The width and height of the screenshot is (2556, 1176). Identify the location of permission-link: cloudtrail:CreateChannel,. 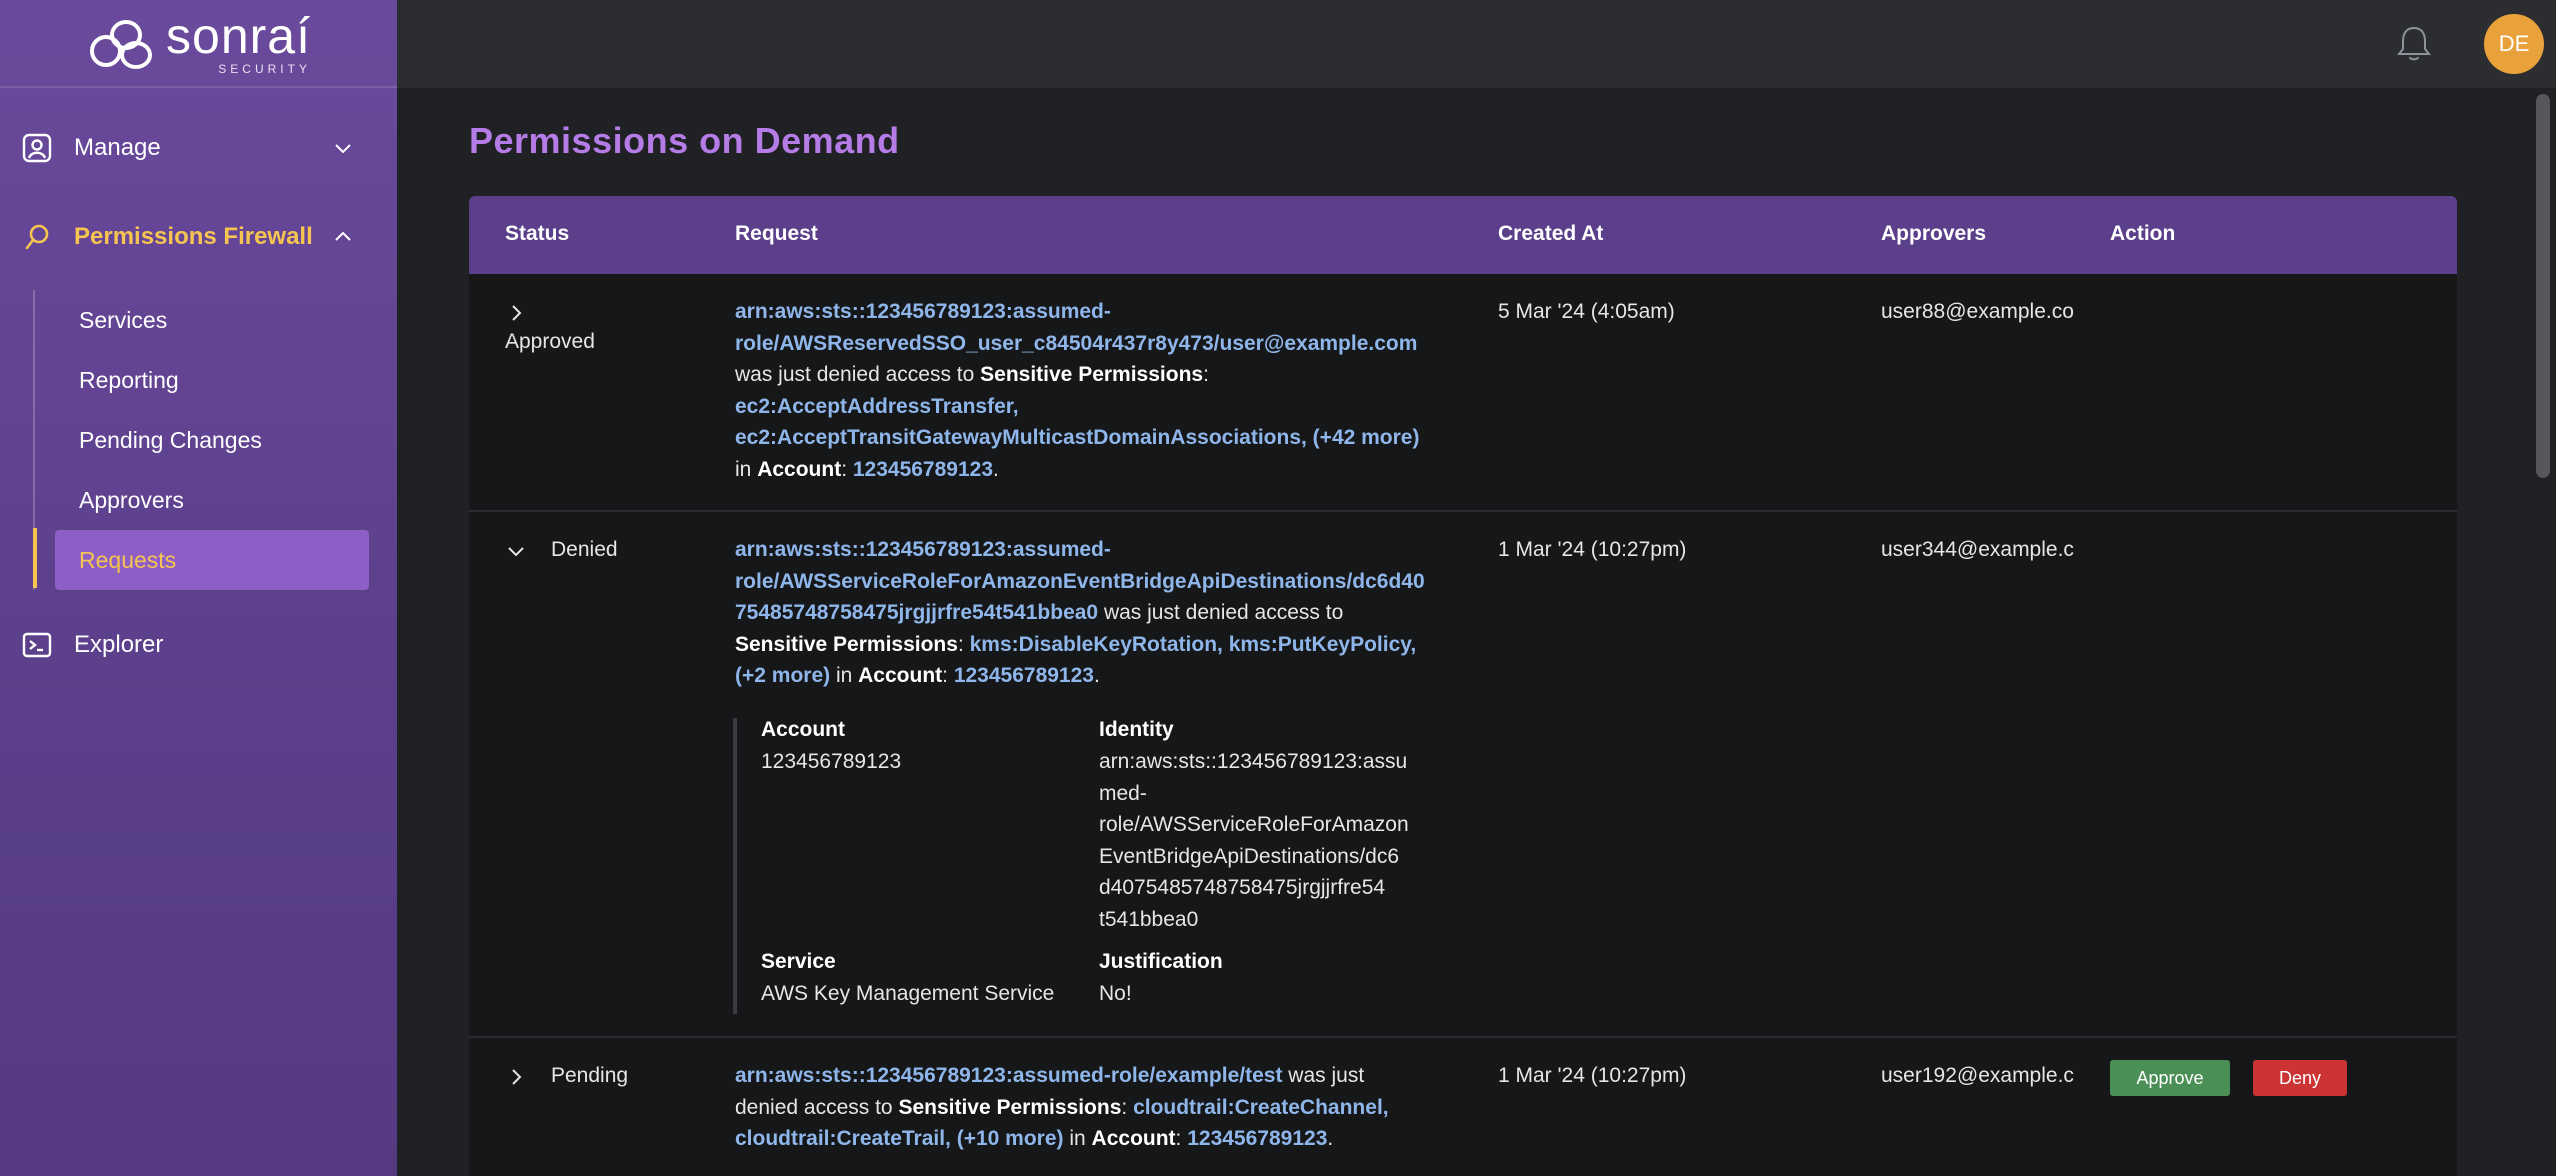
(1261, 1107).